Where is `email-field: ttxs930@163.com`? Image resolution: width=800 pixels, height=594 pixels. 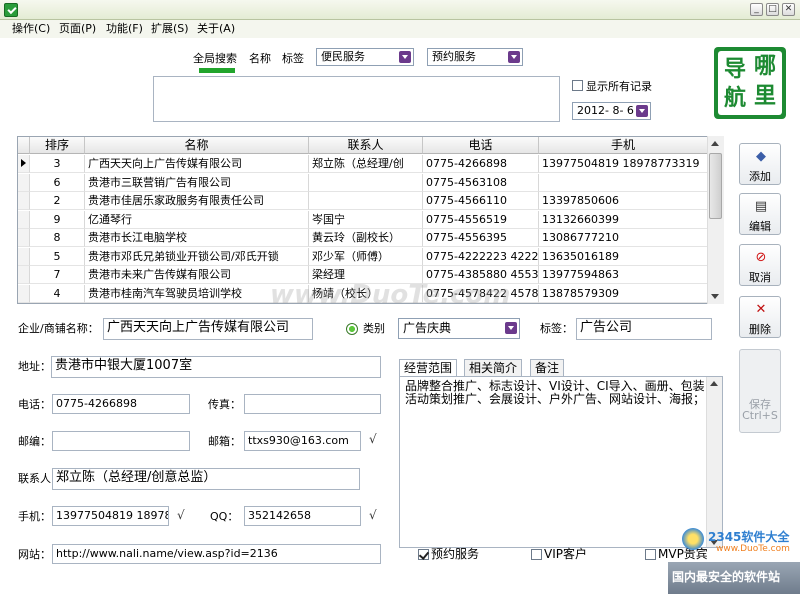
email-field: ttxs930@163.com is located at coordinates (302, 441).